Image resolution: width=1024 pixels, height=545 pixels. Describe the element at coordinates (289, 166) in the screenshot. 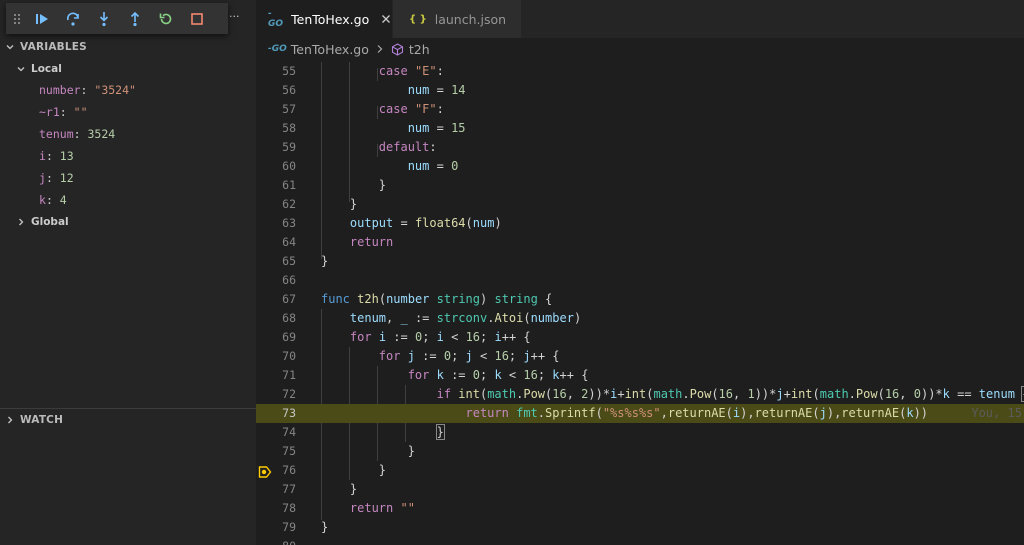

I see `line-number: 60` at that location.